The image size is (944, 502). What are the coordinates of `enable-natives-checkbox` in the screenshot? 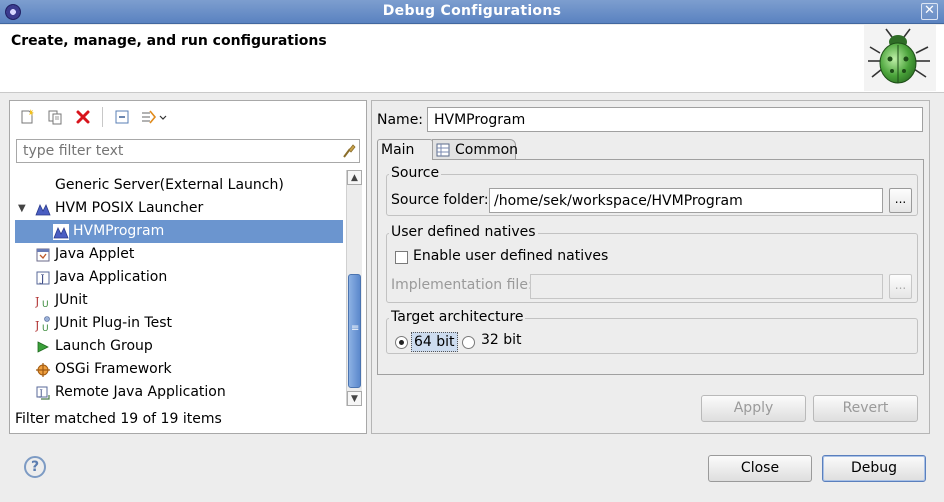 It's located at (401, 257).